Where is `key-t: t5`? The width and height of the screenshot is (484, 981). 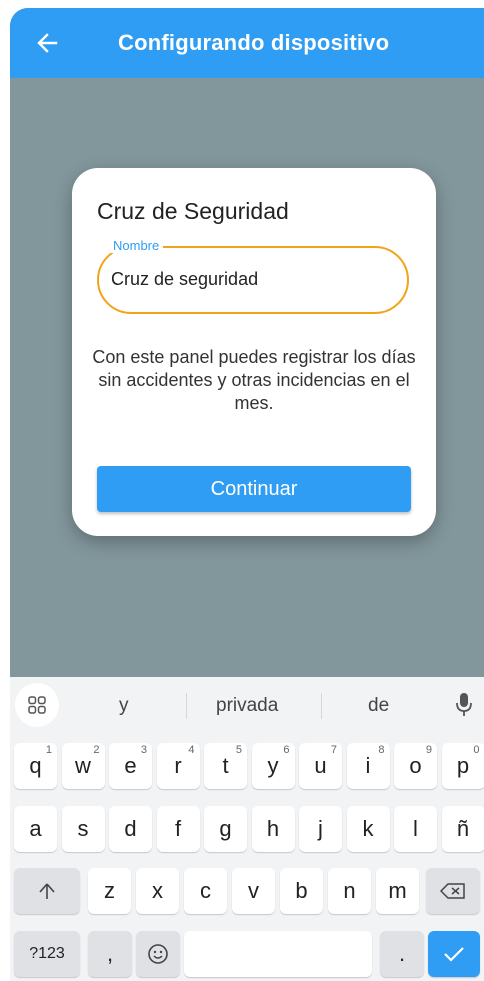
key-t: t5 is located at coordinates (225, 766).